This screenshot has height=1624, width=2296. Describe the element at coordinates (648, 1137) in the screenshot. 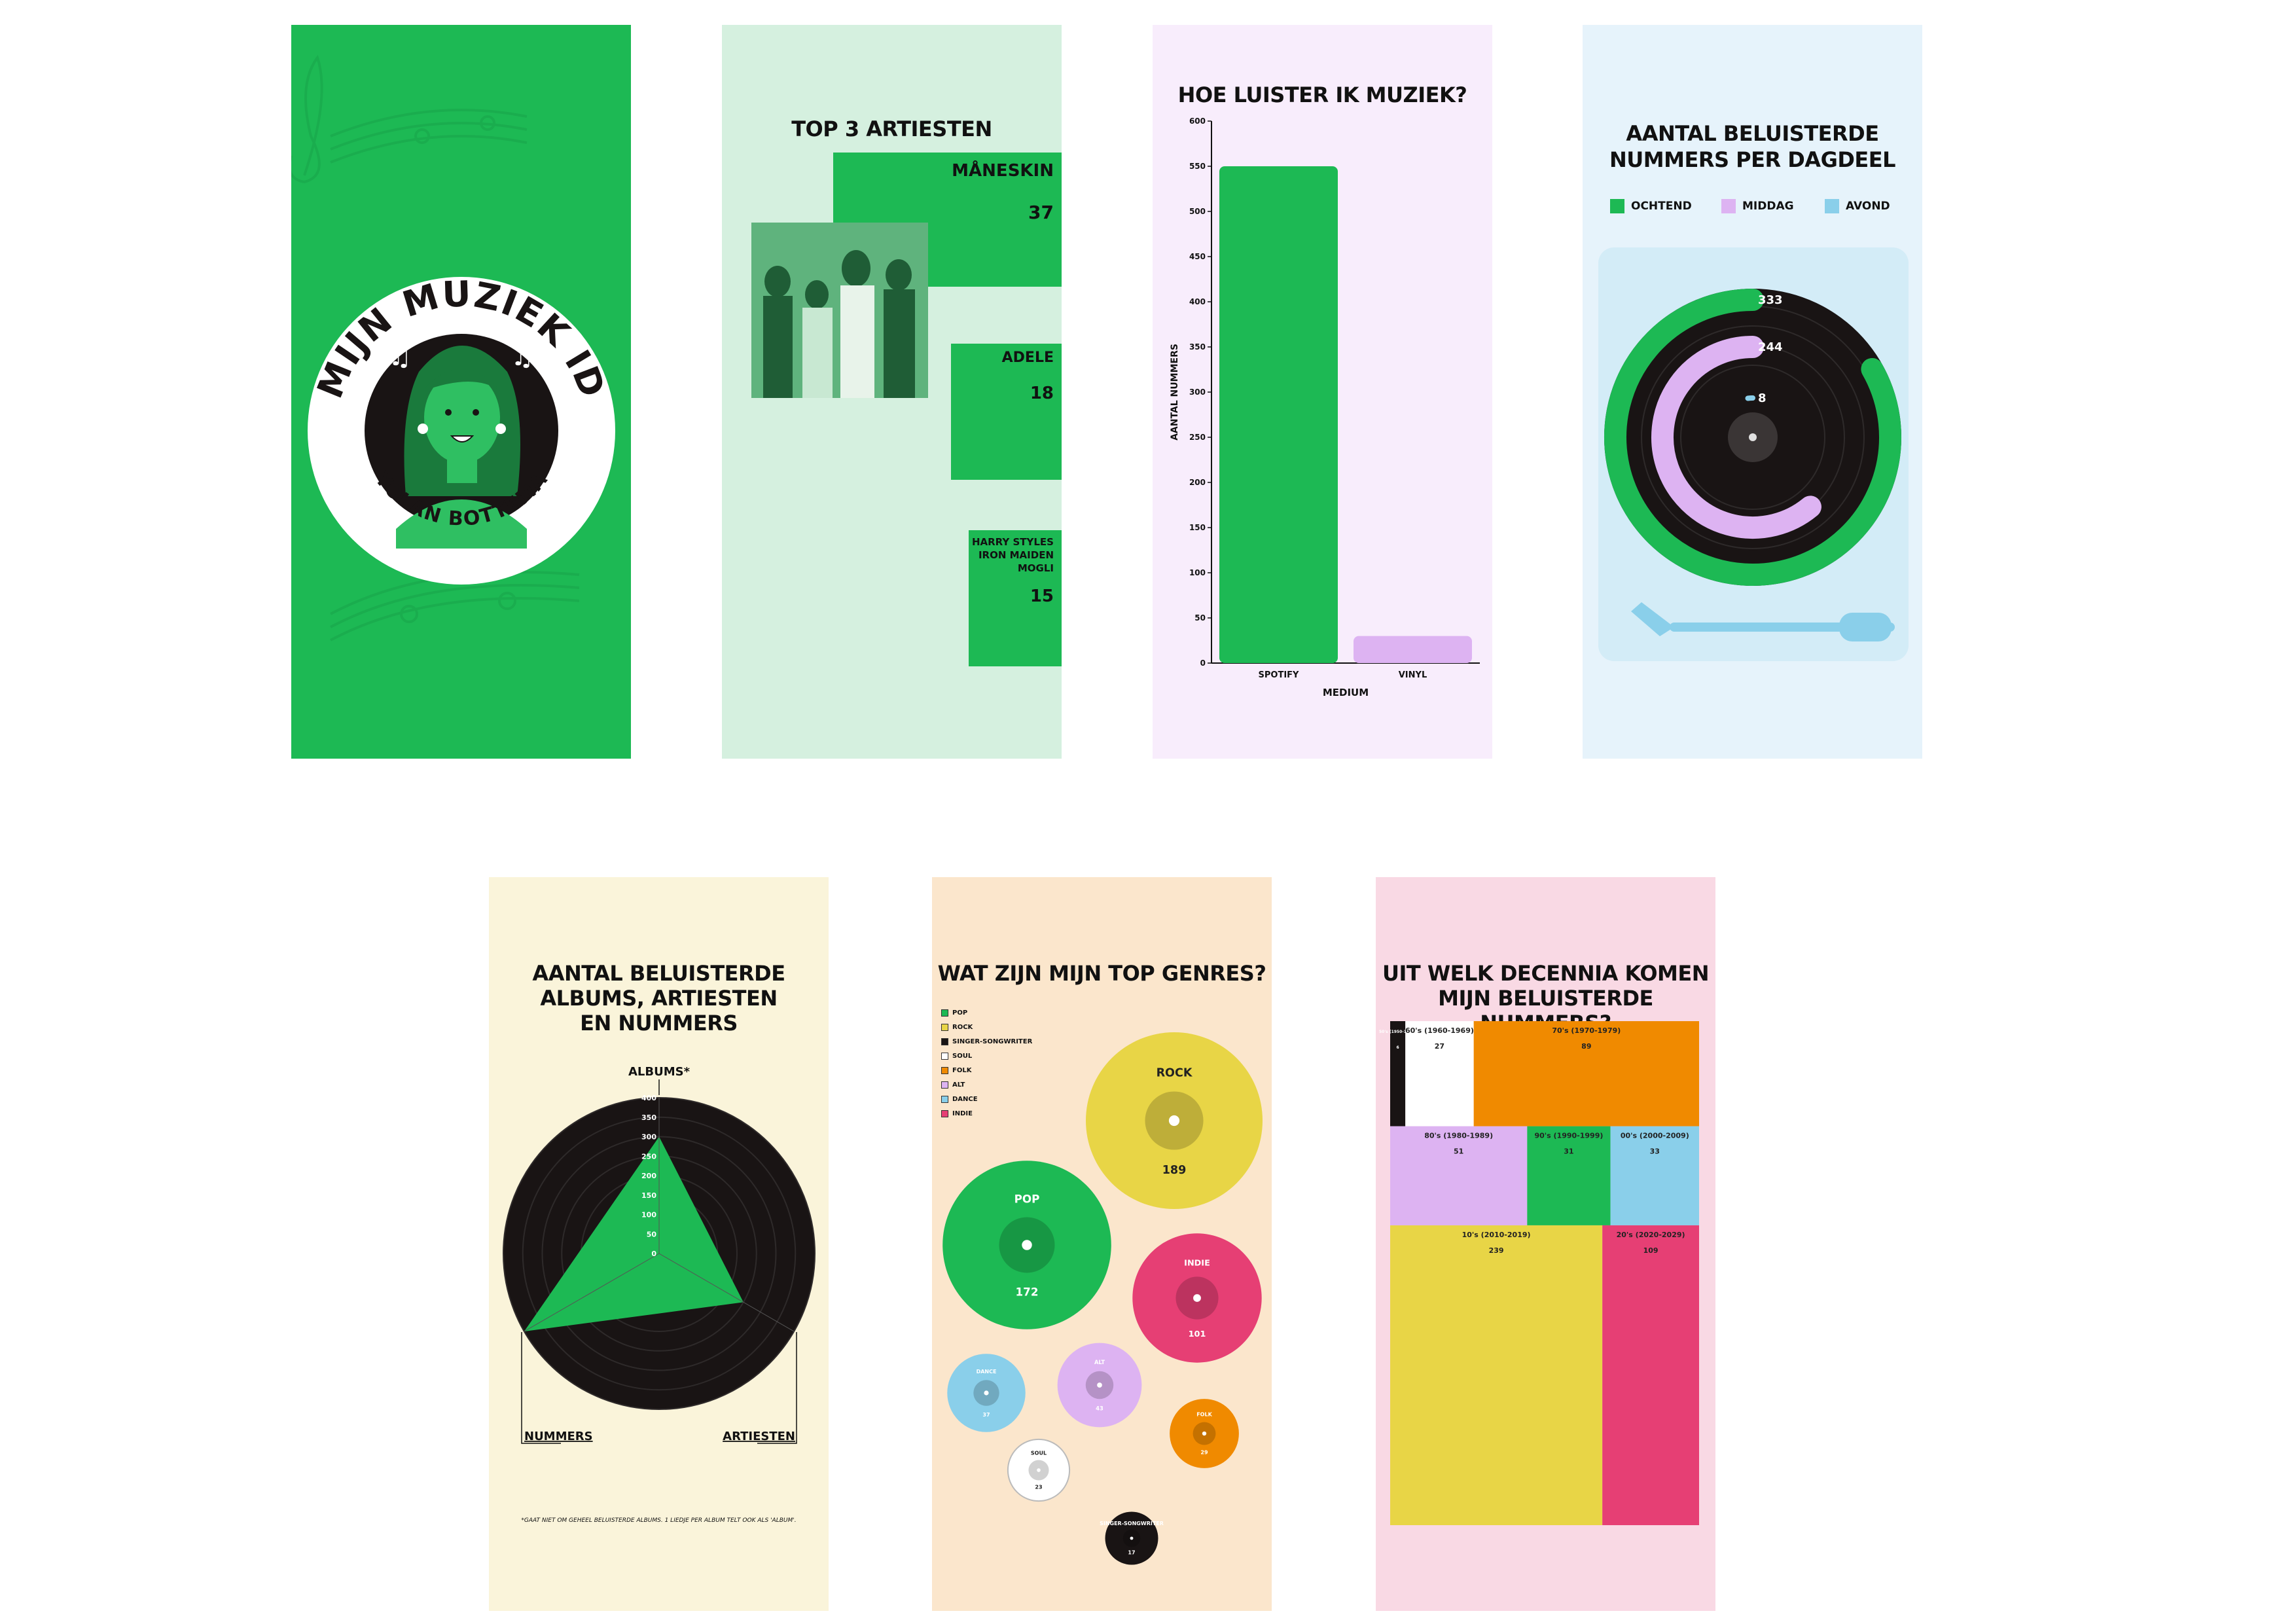

I see `r-tick-label: 300` at that location.